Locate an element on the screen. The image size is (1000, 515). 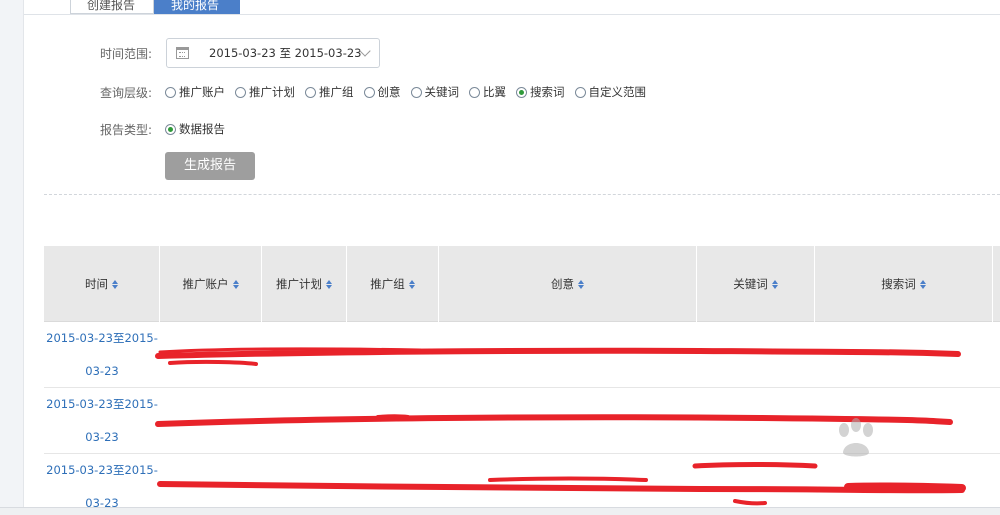
radio-account: 推广账户 is located at coordinates (195, 92).